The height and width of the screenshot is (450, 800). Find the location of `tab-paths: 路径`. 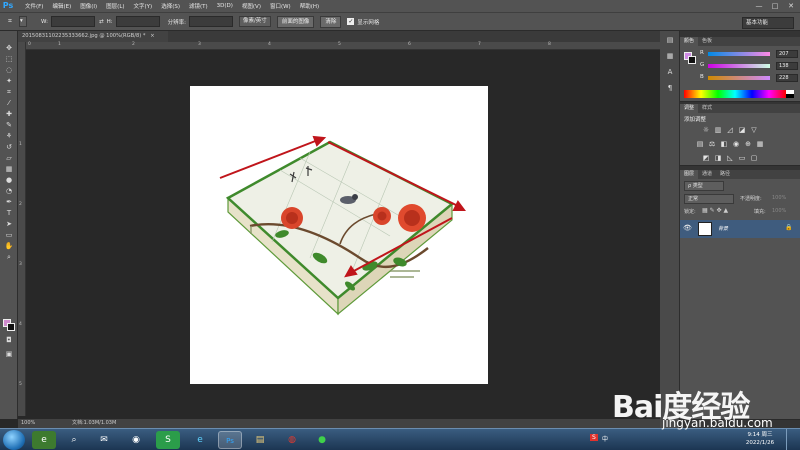

tab-paths: 路径 is located at coordinates (725, 174).